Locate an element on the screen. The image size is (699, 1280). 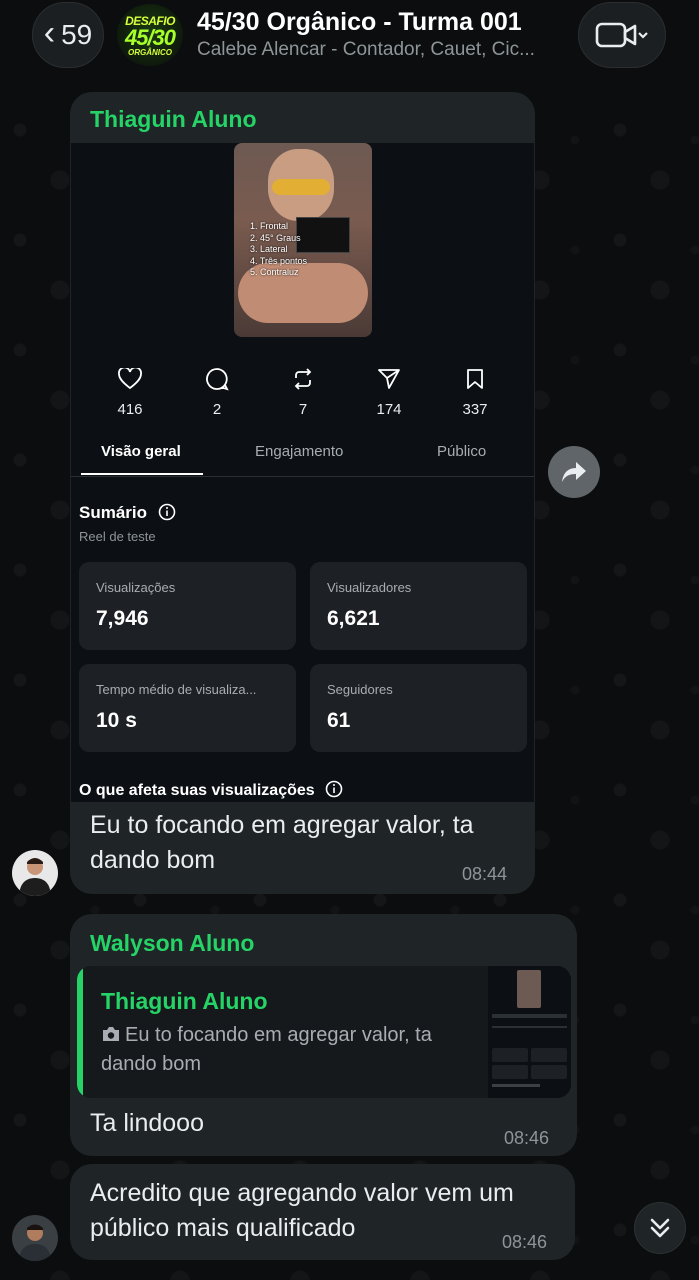
unread-count: 59 is located at coordinates (77, 34).